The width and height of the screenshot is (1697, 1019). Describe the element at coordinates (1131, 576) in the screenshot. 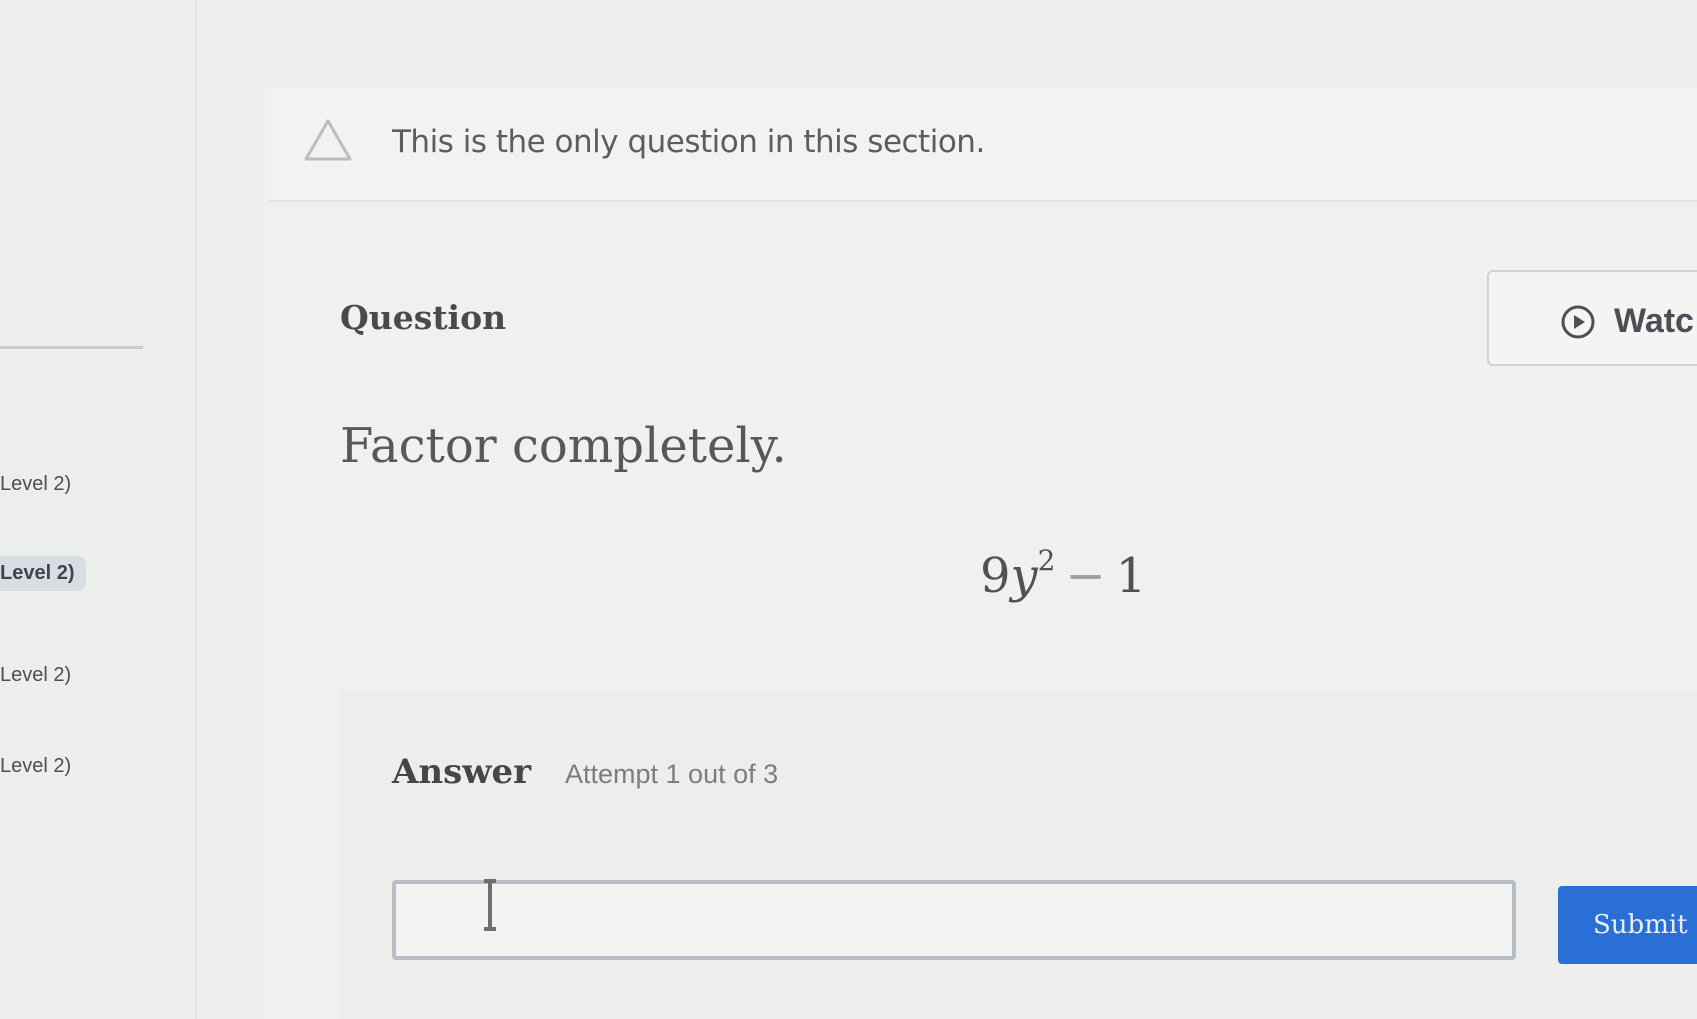

I see `expression-constant: 1` at that location.